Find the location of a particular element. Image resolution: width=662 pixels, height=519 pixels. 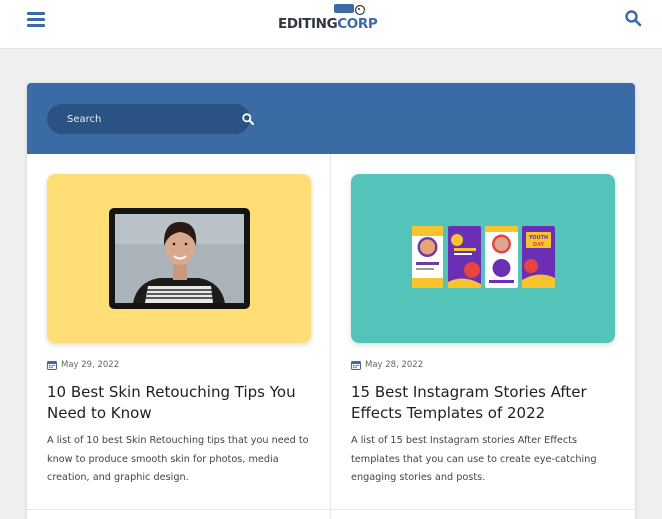

svg-text: DAY is located at coordinates (539, 245).